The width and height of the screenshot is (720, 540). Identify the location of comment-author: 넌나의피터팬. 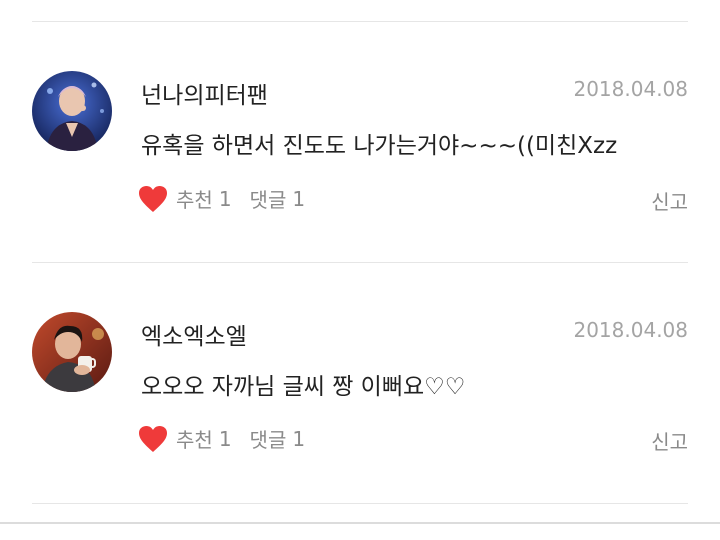
(204, 93).